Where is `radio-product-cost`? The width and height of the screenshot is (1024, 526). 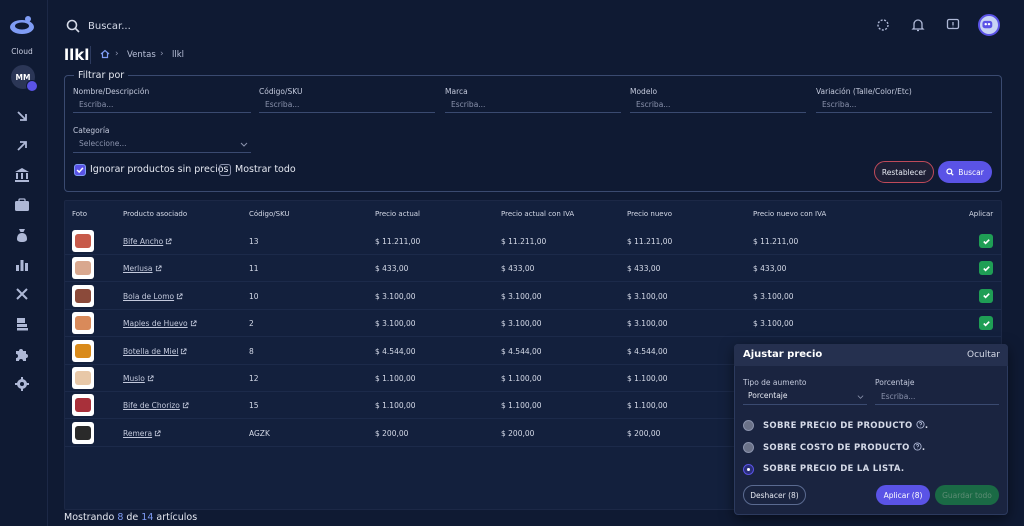 radio-product-cost is located at coordinates (748, 447).